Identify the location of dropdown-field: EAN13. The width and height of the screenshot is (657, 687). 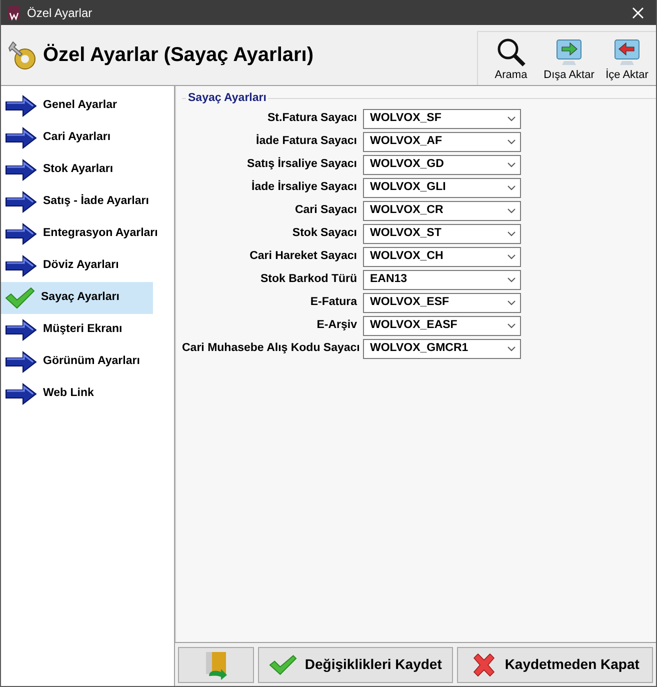
(442, 280).